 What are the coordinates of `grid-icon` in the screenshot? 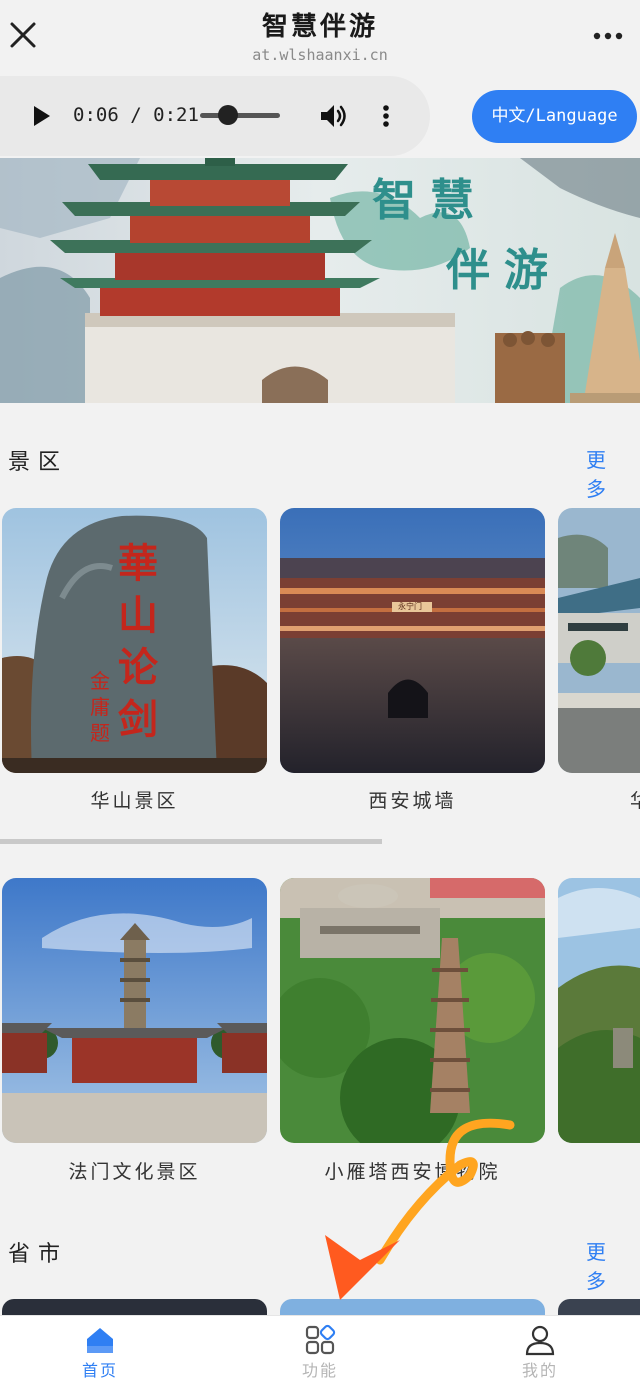 It's located at (320, 1339).